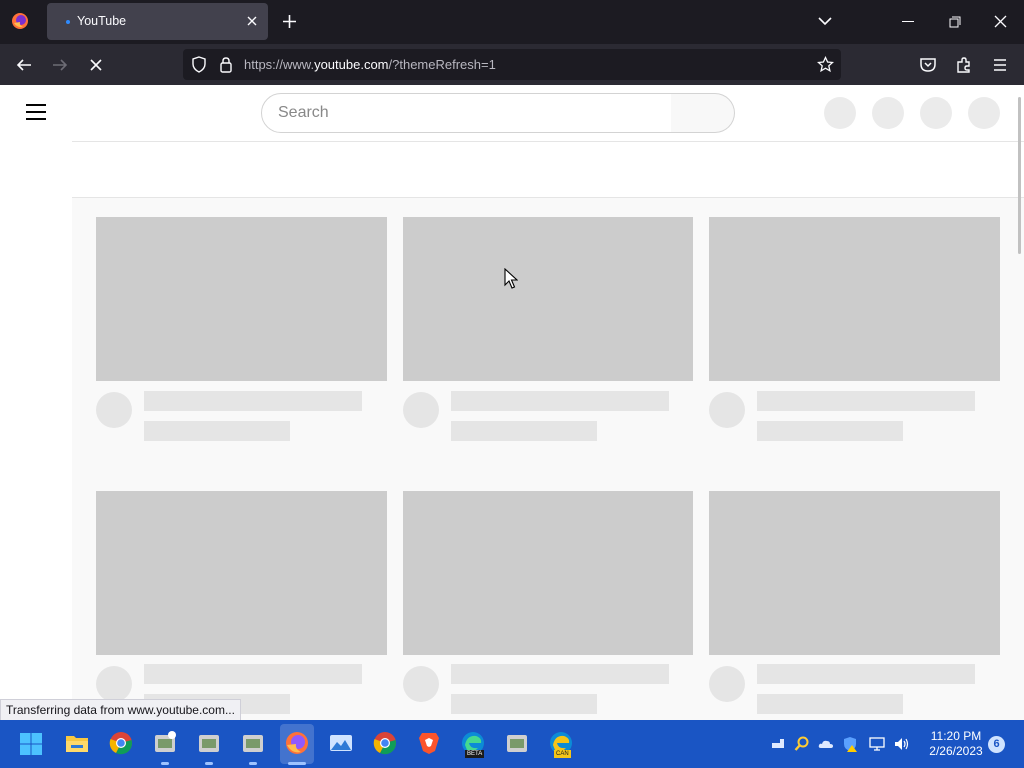 This screenshot has width=1024, height=768. What do you see at coordinates (96, 65) in the screenshot?
I see `stop-loading-icon` at bounding box center [96, 65].